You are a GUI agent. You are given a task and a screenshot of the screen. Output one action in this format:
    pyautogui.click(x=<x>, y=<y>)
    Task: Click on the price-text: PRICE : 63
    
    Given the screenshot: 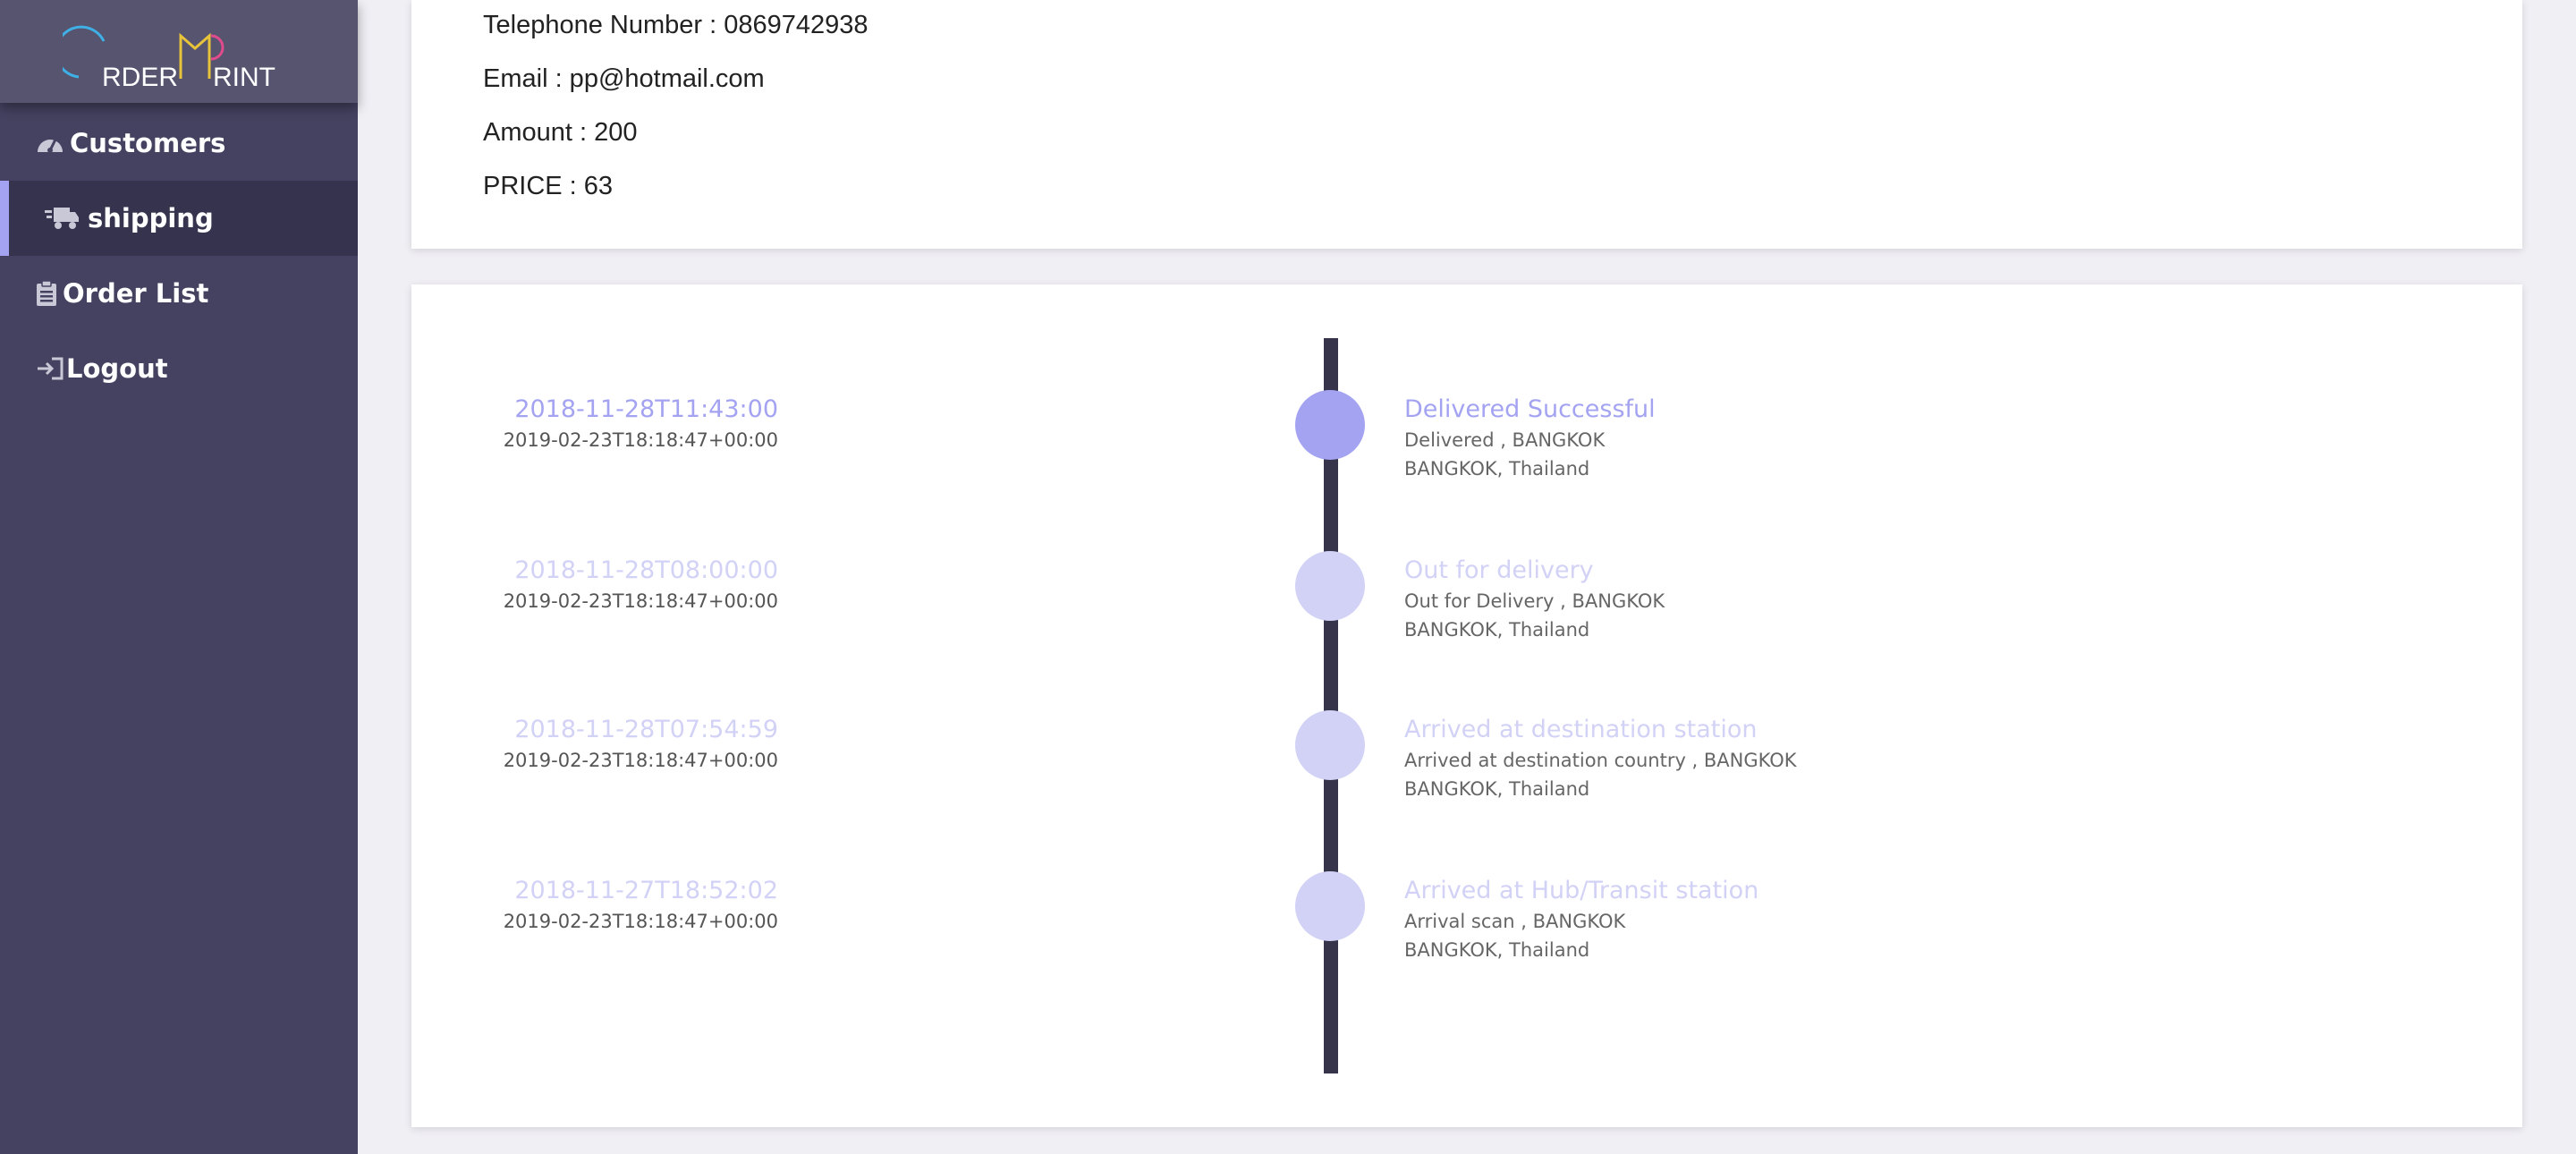 What is the action you would take?
    pyautogui.click(x=548, y=186)
    